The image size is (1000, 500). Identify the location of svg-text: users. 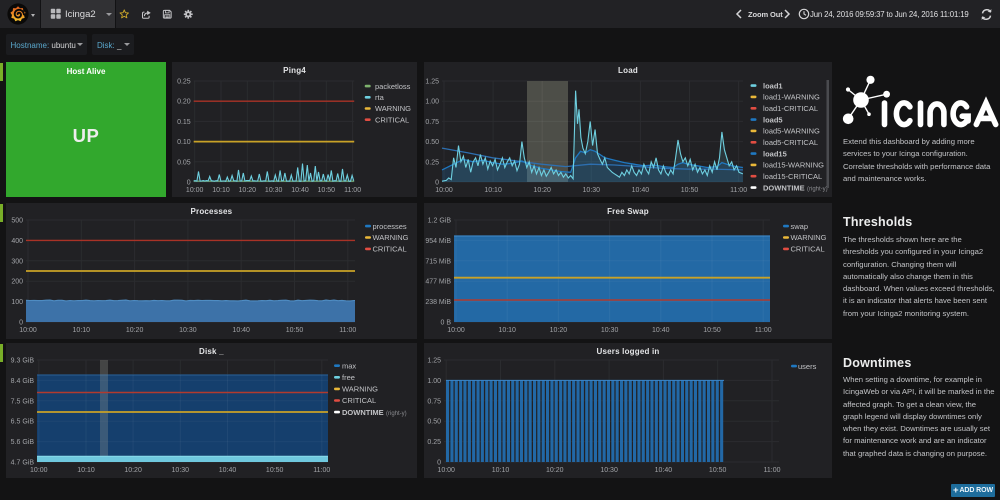
(807, 366).